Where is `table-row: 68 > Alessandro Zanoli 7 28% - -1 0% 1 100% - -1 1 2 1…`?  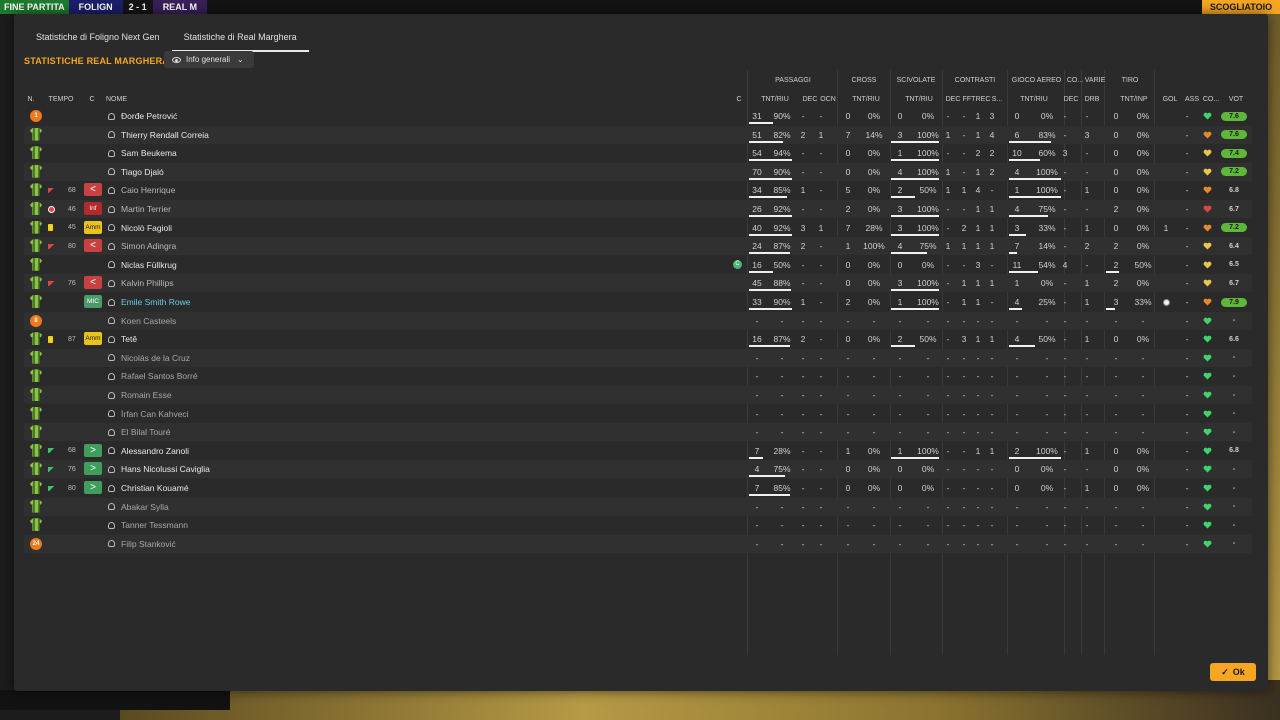 table-row: 68 > Alessandro Zanoli 7 28% - -1 0% 1 100% - -1 1 2 1… is located at coordinates (638, 451).